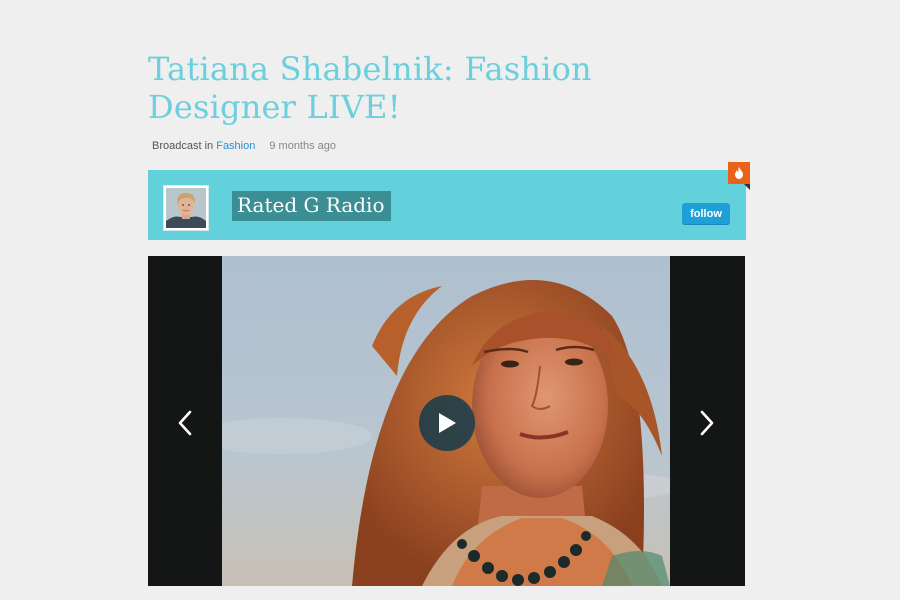  I want to click on next-button, so click(707, 423).